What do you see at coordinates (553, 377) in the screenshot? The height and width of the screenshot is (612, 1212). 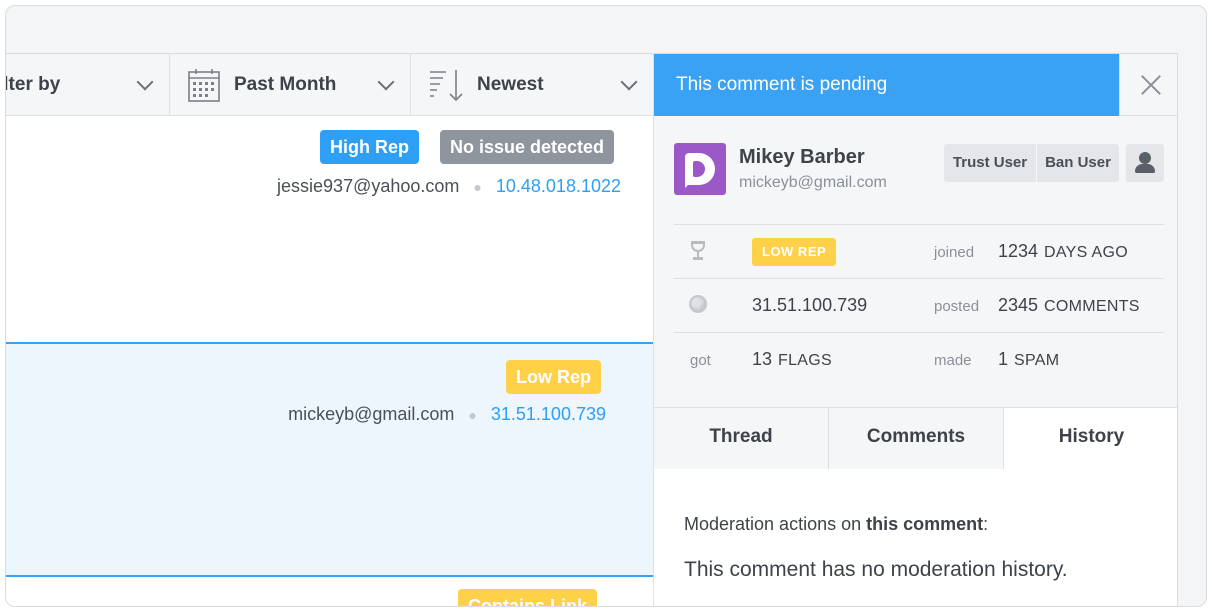 I see `low-rep-badge: Low Rep` at bounding box center [553, 377].